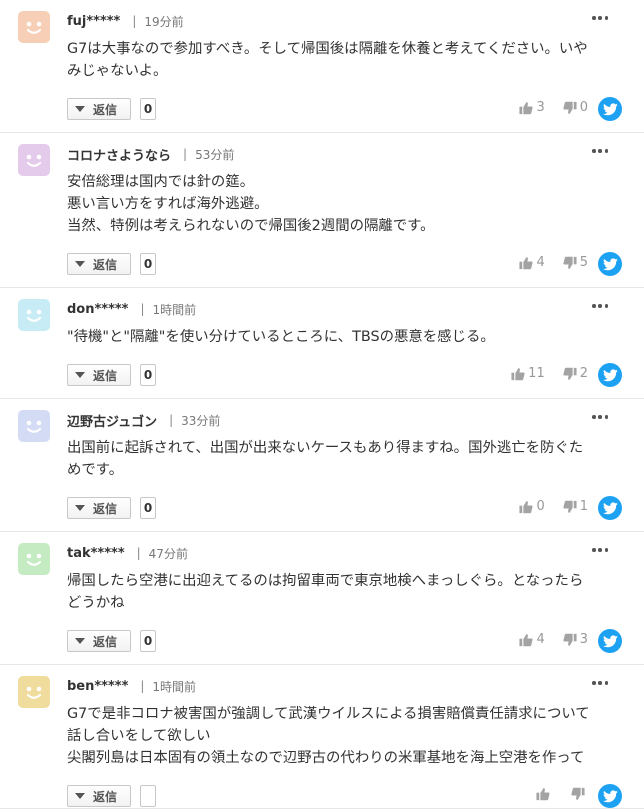 Image resolution: width=644 pixels, height=809 pixels. I want to click on like-count: 4, so click(540, 262).